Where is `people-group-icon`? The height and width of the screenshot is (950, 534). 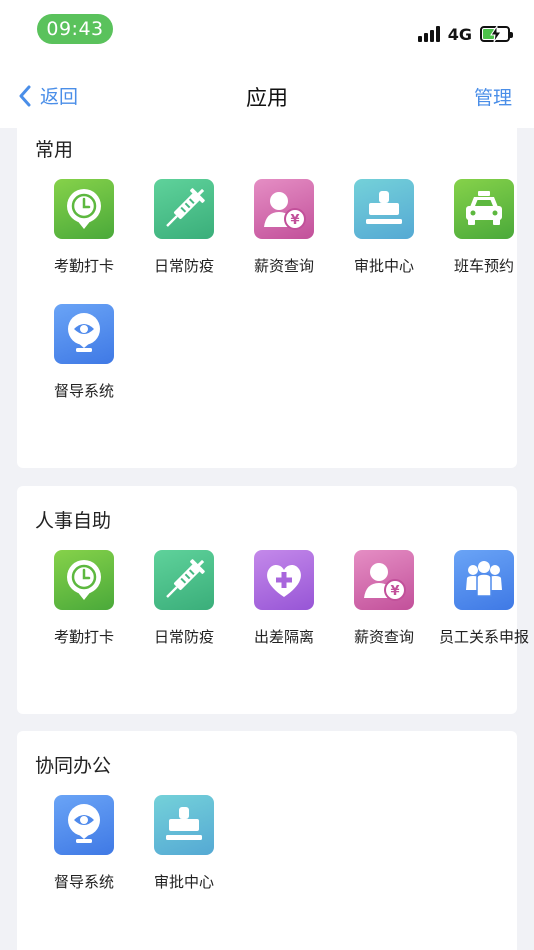
people-group-icon is located at coordinates (484, 580).